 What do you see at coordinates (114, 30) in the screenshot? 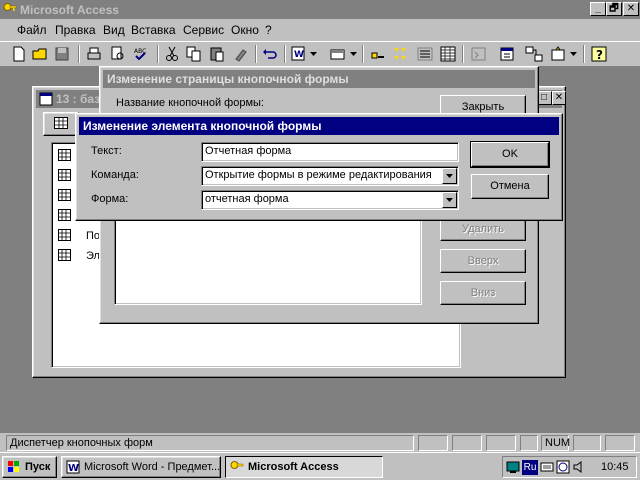
I see `menu-view: Вид` at bounding box center [114, 30].